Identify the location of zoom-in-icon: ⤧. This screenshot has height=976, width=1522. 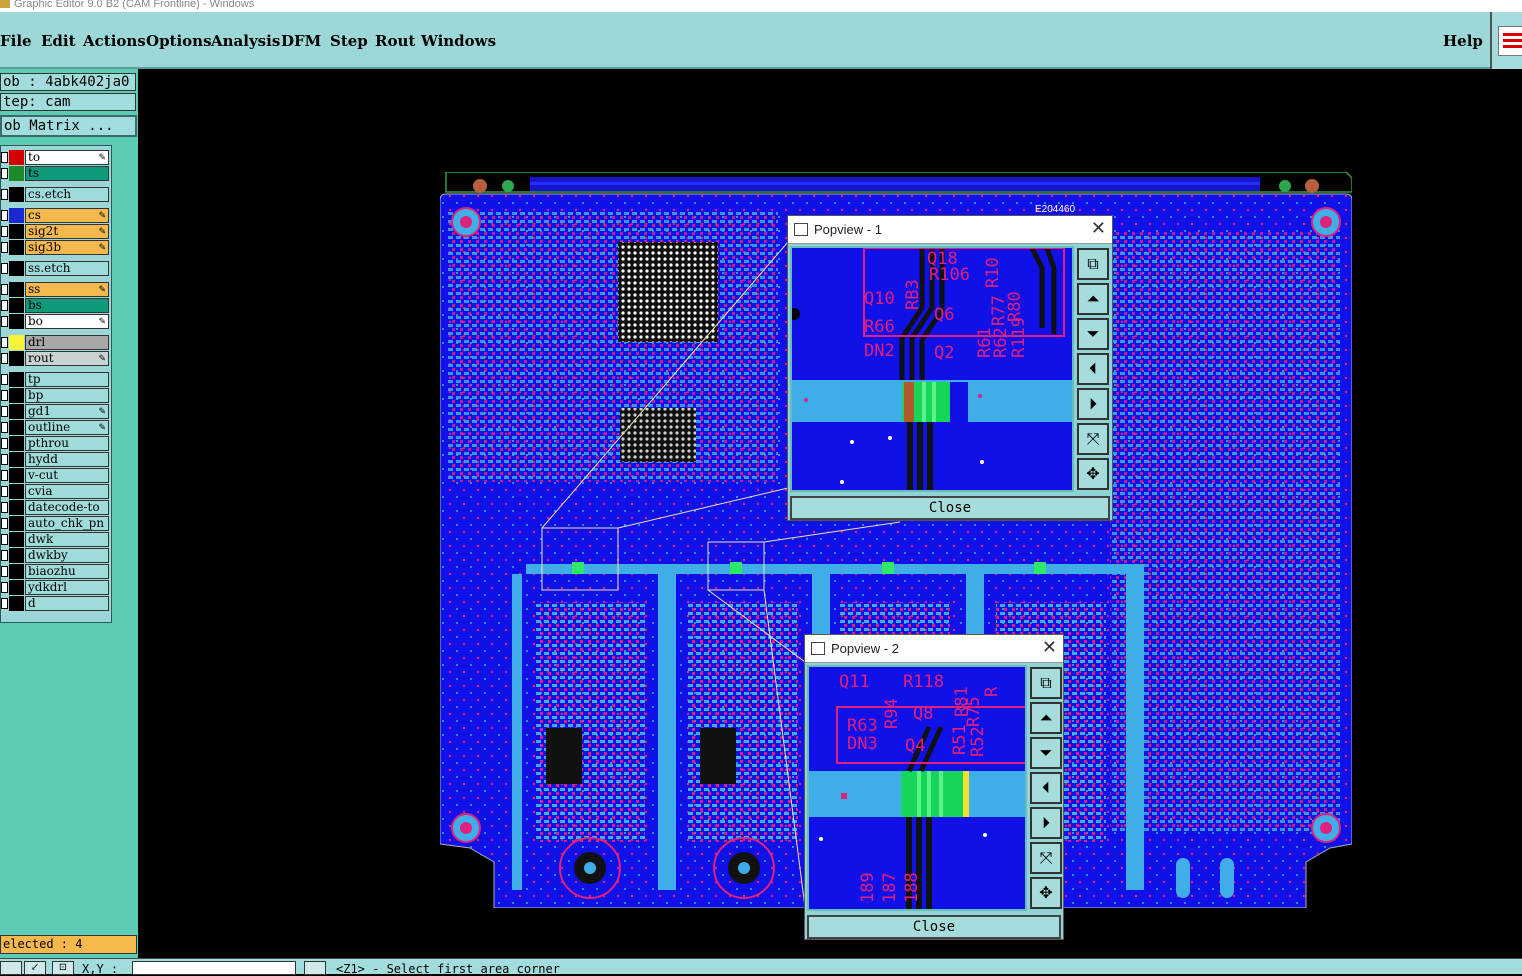
(1046, 858).